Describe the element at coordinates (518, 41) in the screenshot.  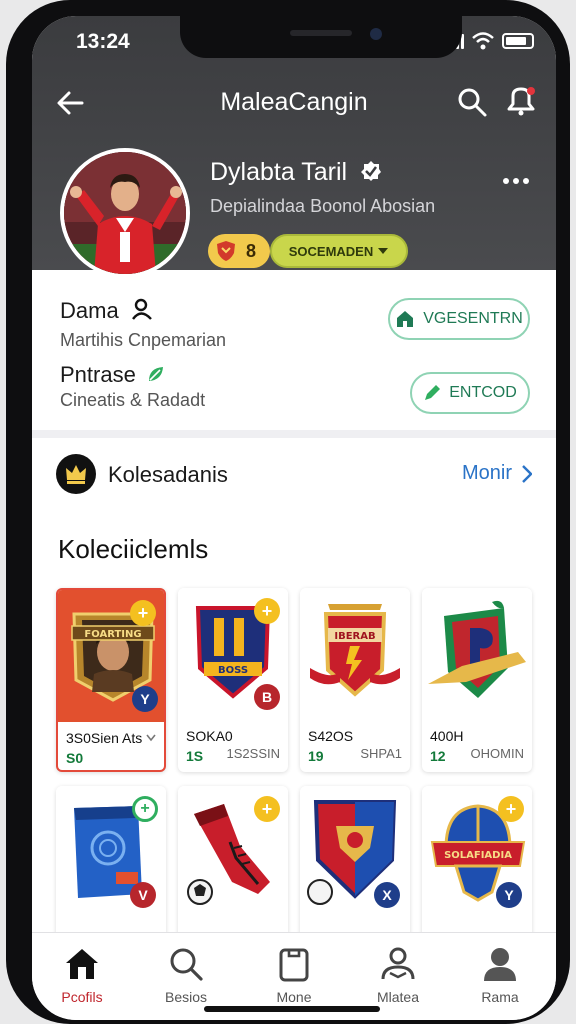
I see `battery-icon` at that location.